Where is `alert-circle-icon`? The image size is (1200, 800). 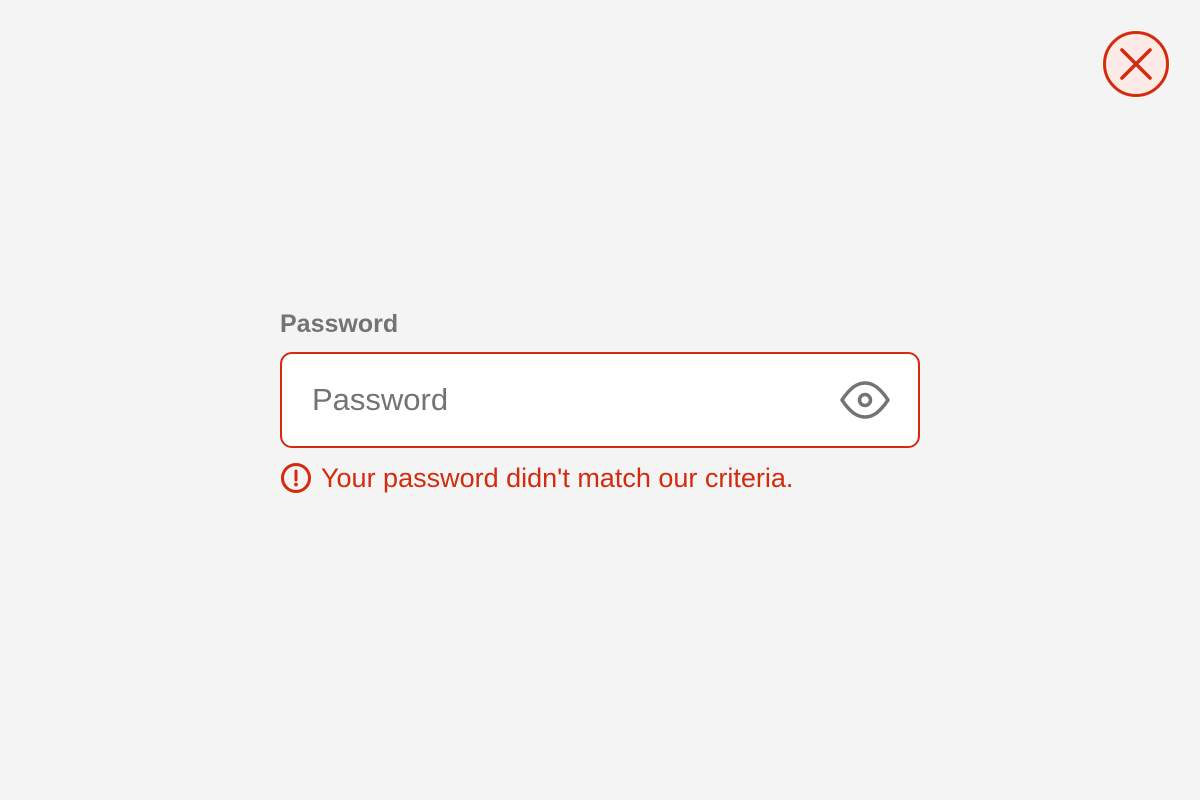
alert-circle-icon is located at coordinates (296, 478).